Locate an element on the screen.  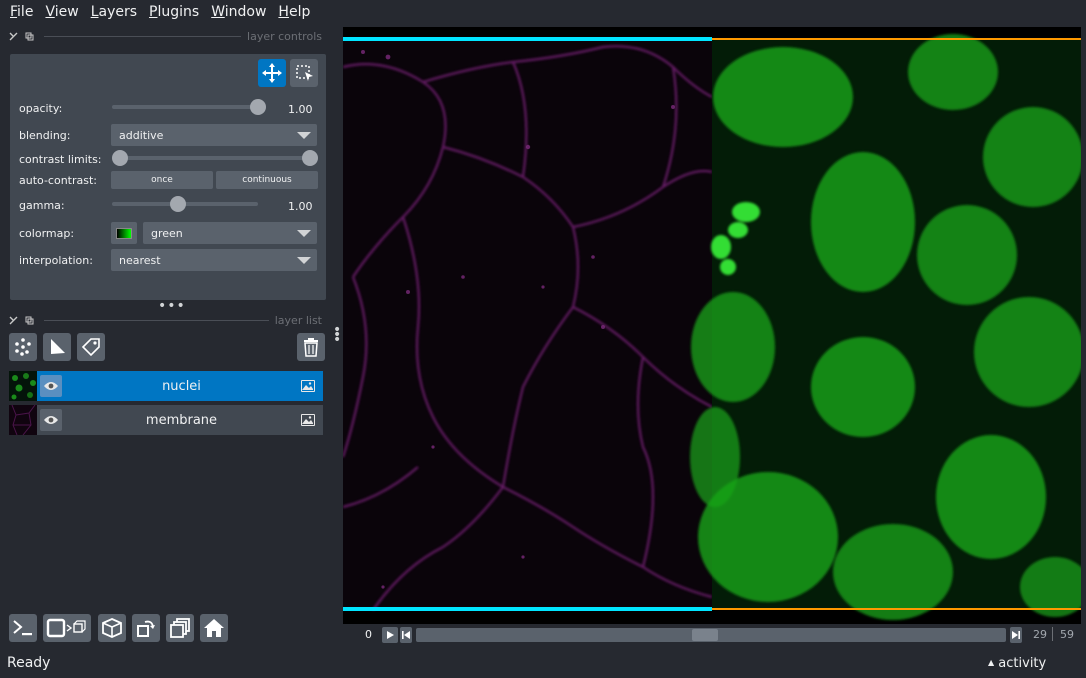
auto-contrast-continuous-button: continuous is located at coordinates (267, 180).